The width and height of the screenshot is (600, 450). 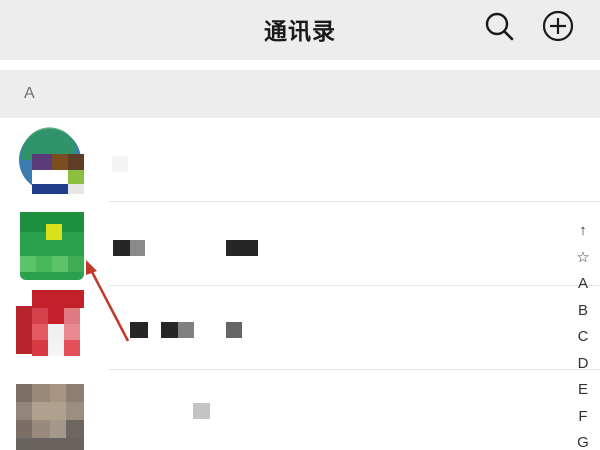 I want to click on index-letter-c: C, so click(x=583, y=337).